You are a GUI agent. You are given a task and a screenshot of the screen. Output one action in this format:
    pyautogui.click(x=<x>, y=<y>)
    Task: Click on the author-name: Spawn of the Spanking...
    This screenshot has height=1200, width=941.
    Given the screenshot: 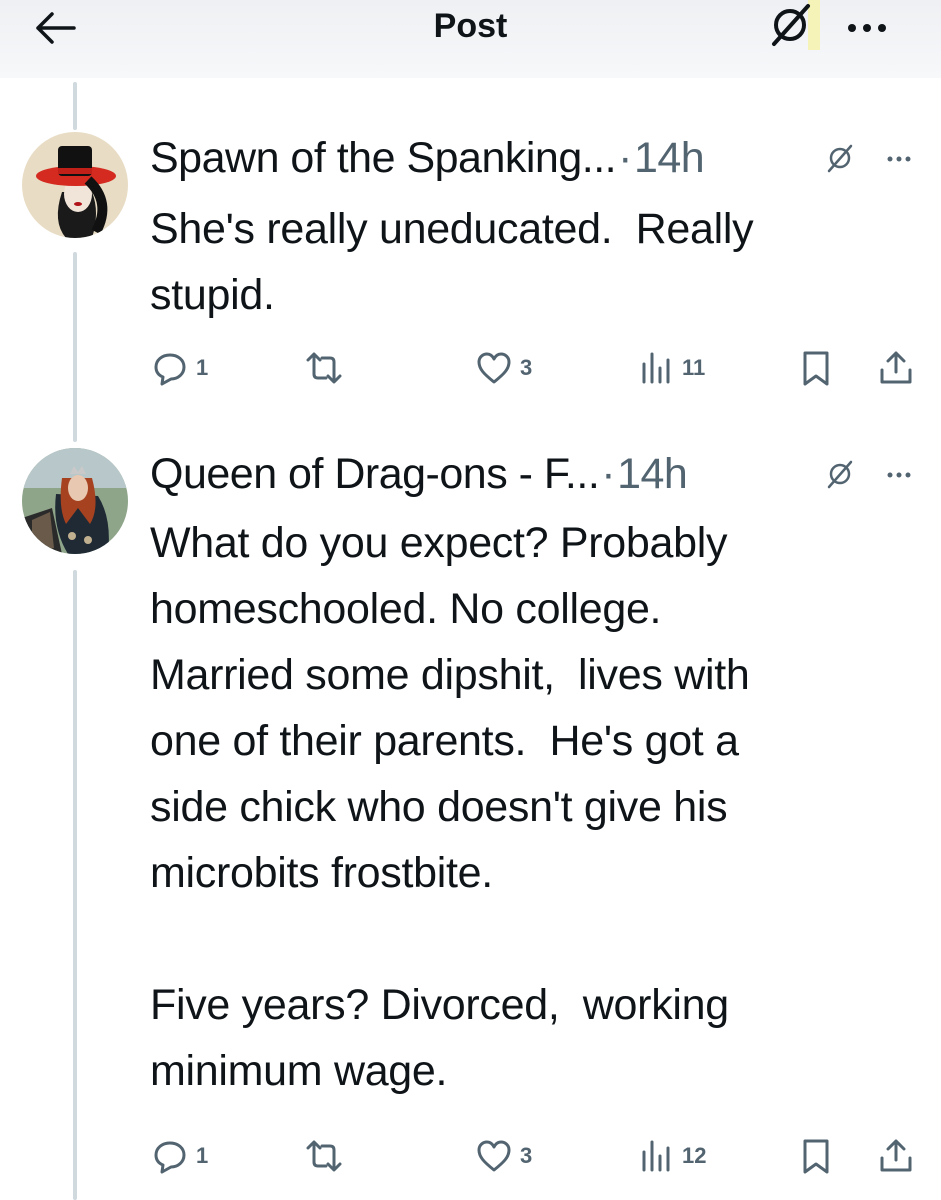 What is the action you would take?
    pyautogui.click(x=383, y=158)
    